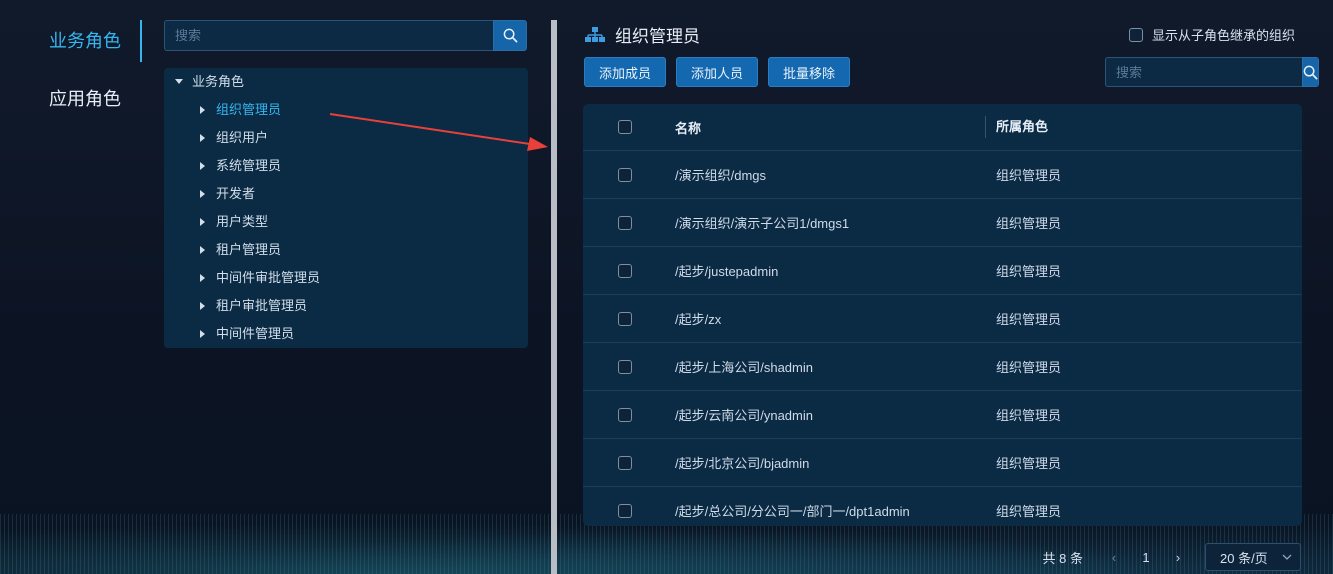 This screenshot has height=574, width=1333. I want to click on tree-node-label: 系统管理员, so click(249, 165).